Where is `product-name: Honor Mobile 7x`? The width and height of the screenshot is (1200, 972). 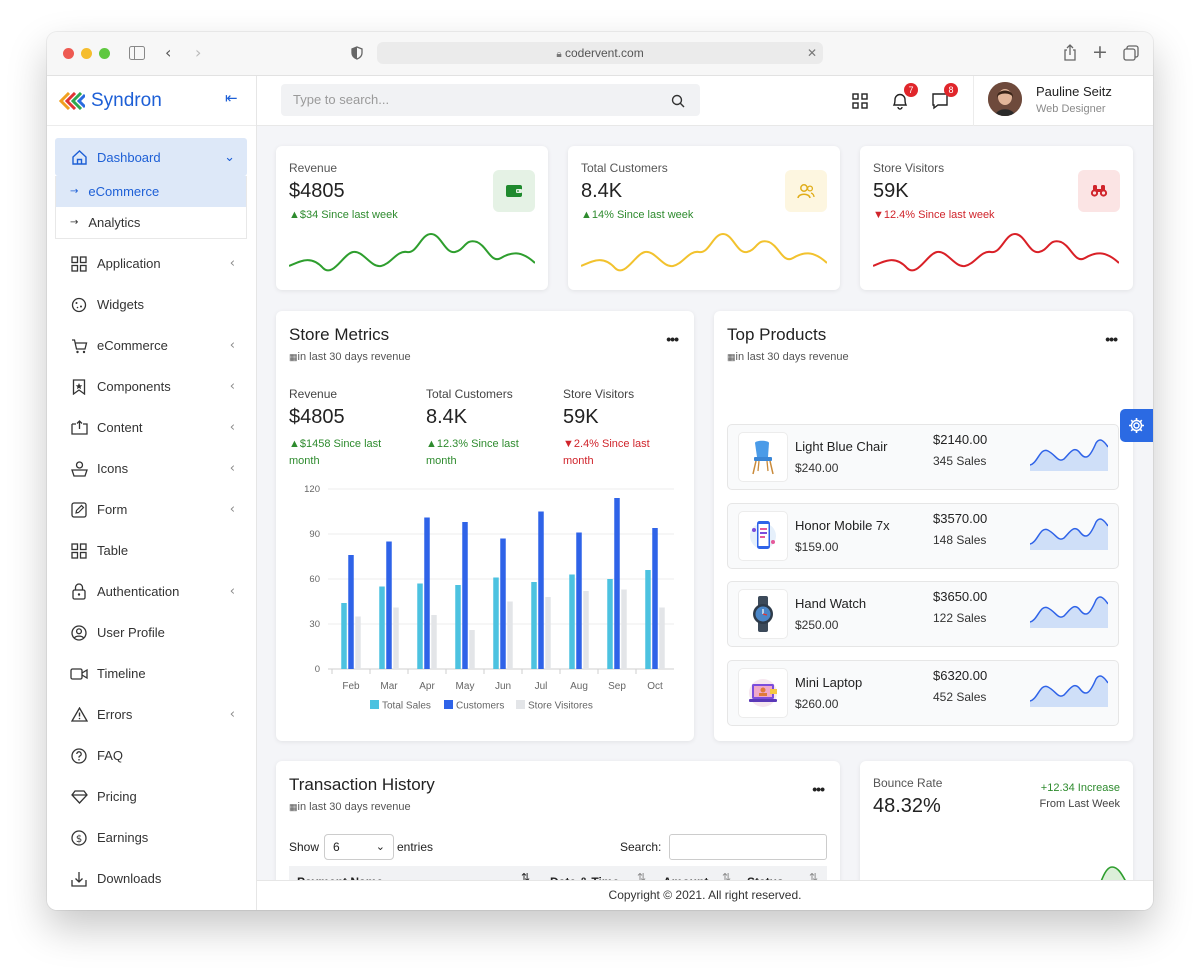
product-name: Honor Mobile 7x is located at coordinates (842, 525).